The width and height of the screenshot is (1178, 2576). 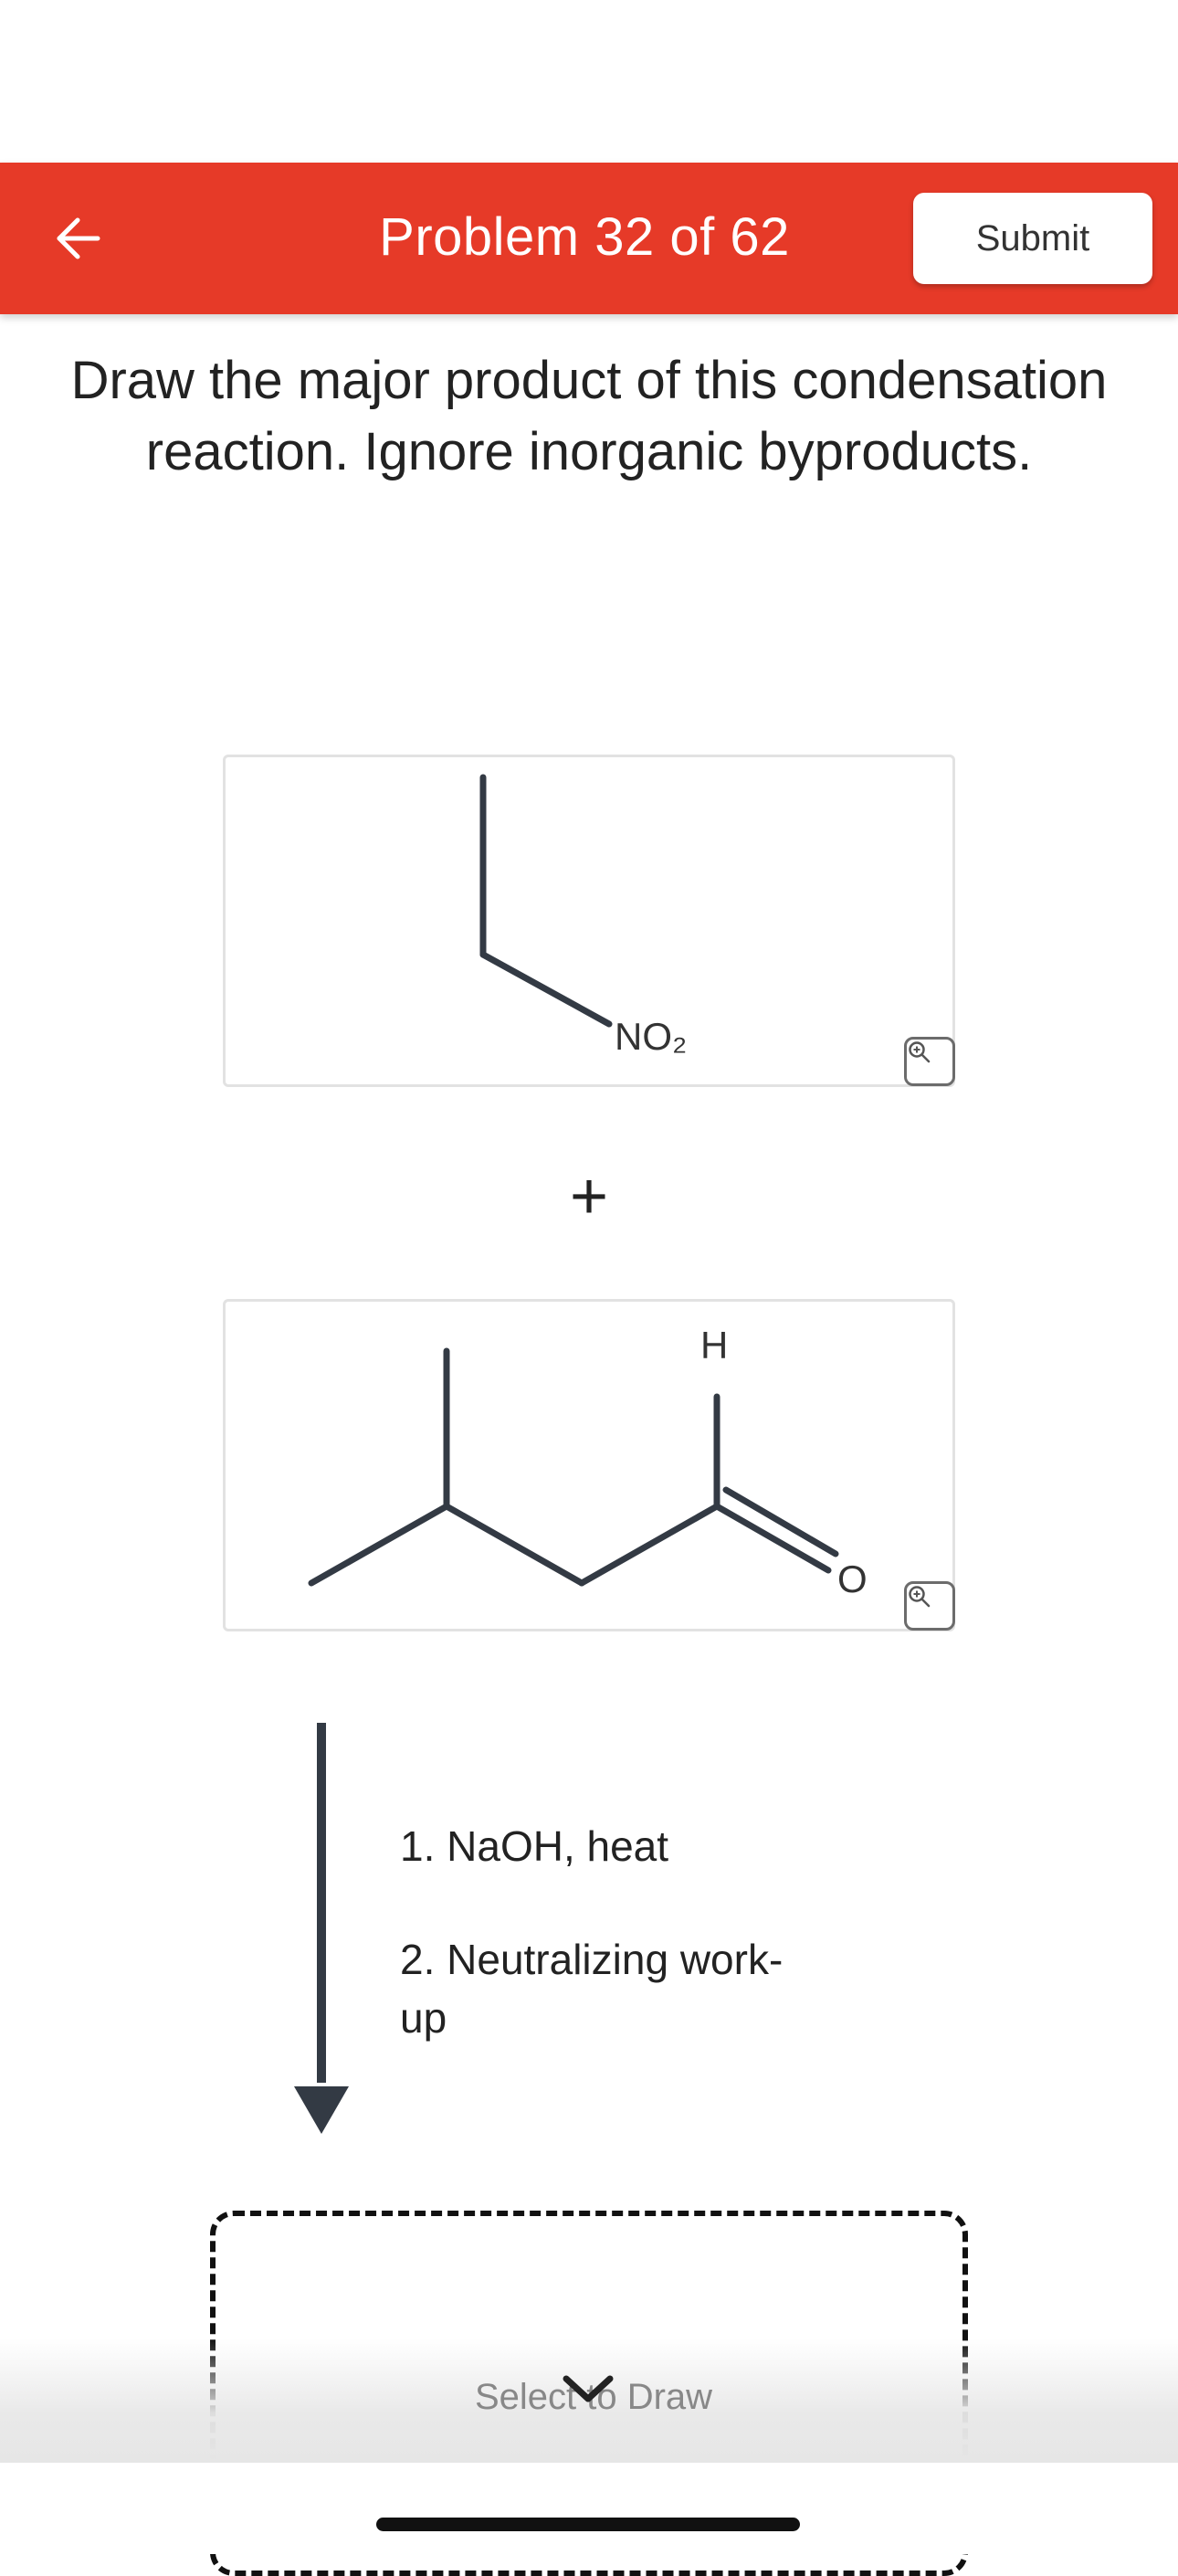 I want to click on nitro-group-label: NO₂, so click(x=651, y=1036).